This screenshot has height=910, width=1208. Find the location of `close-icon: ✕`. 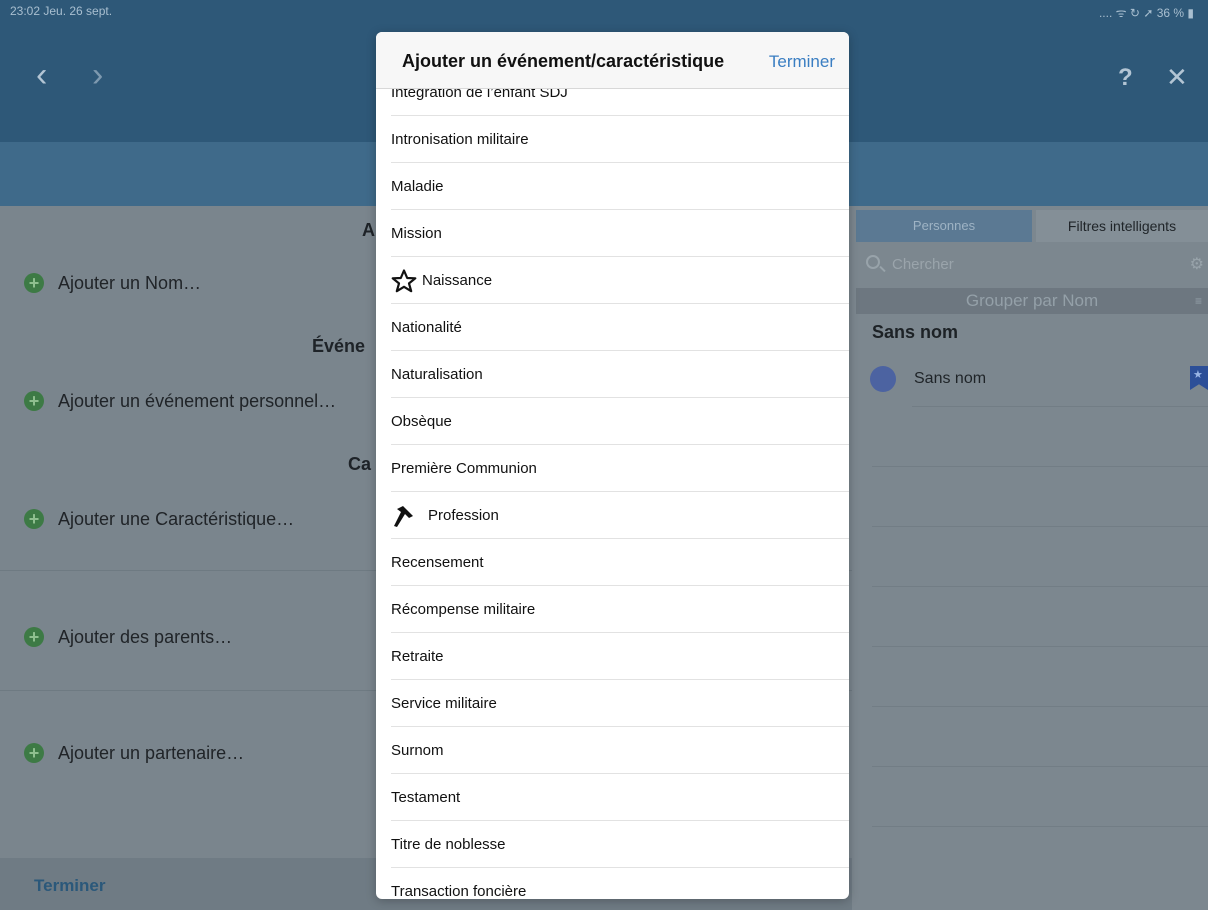

close-icon: ✕ is located at coordinates (1177, 77).